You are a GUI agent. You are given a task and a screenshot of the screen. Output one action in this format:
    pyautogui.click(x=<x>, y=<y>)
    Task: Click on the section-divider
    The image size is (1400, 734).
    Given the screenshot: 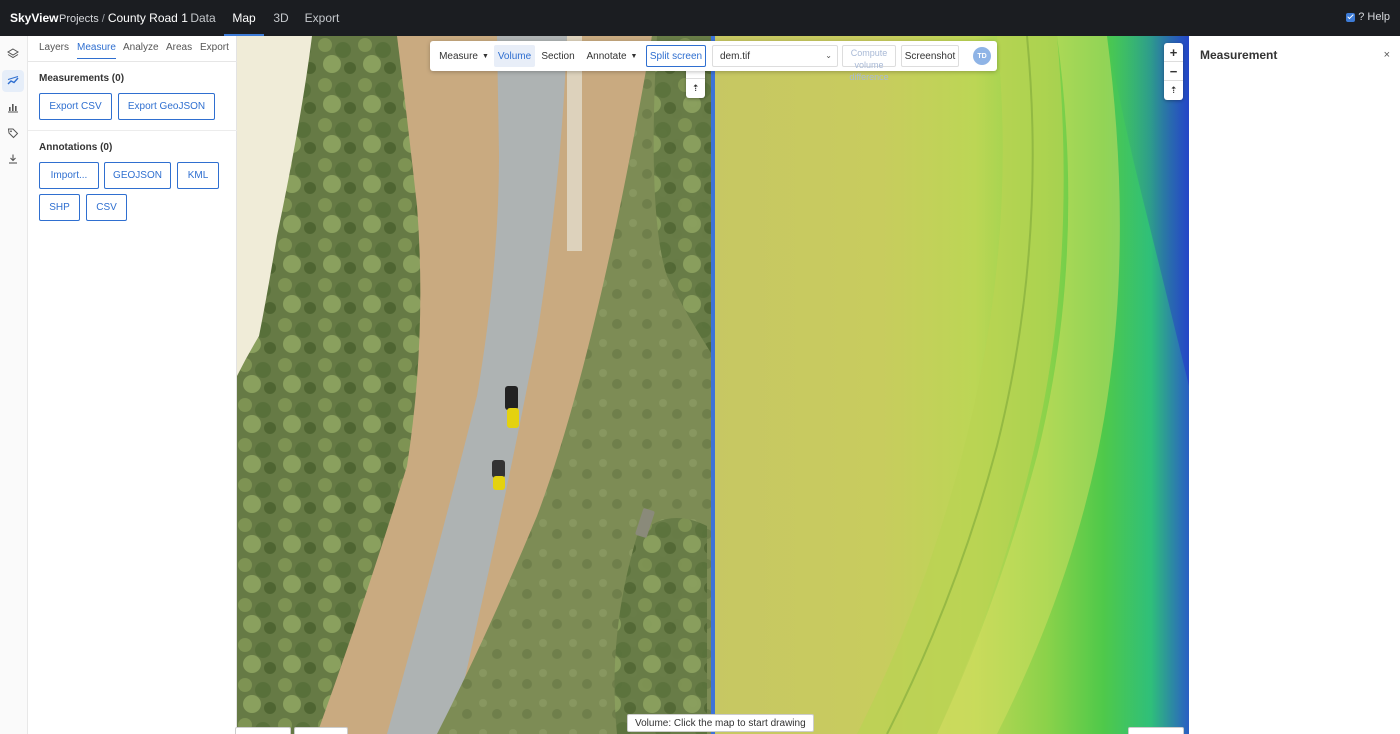 What is the action you would take?
    pyautogui.click(x=132, y=130)
    